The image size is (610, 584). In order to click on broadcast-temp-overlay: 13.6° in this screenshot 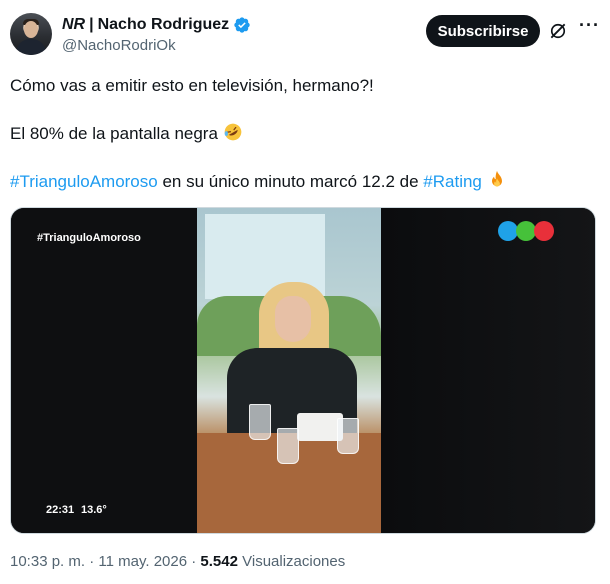, I will do `click(94, 510)`.